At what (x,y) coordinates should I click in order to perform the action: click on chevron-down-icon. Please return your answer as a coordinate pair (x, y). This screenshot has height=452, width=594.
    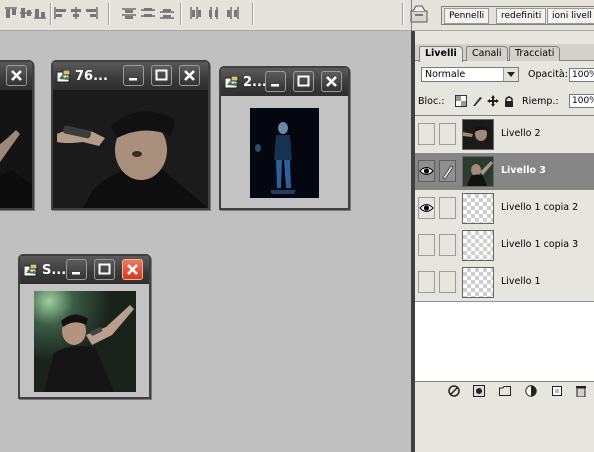
    Looking at the image, I should click on (510, 74).